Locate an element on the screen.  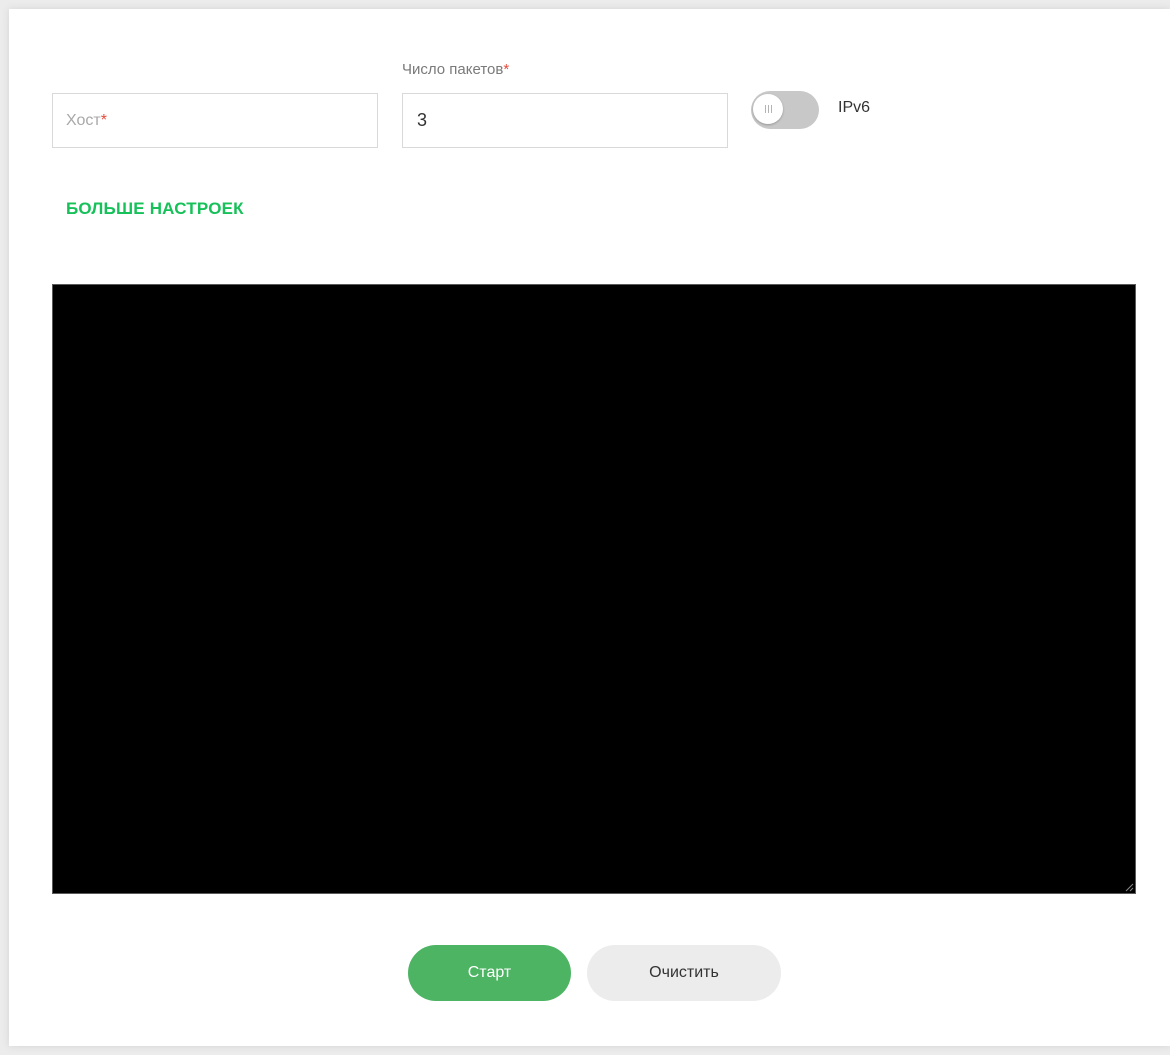
ipv6-toggle-label: IPv6 is located at coordinates (854, 107).